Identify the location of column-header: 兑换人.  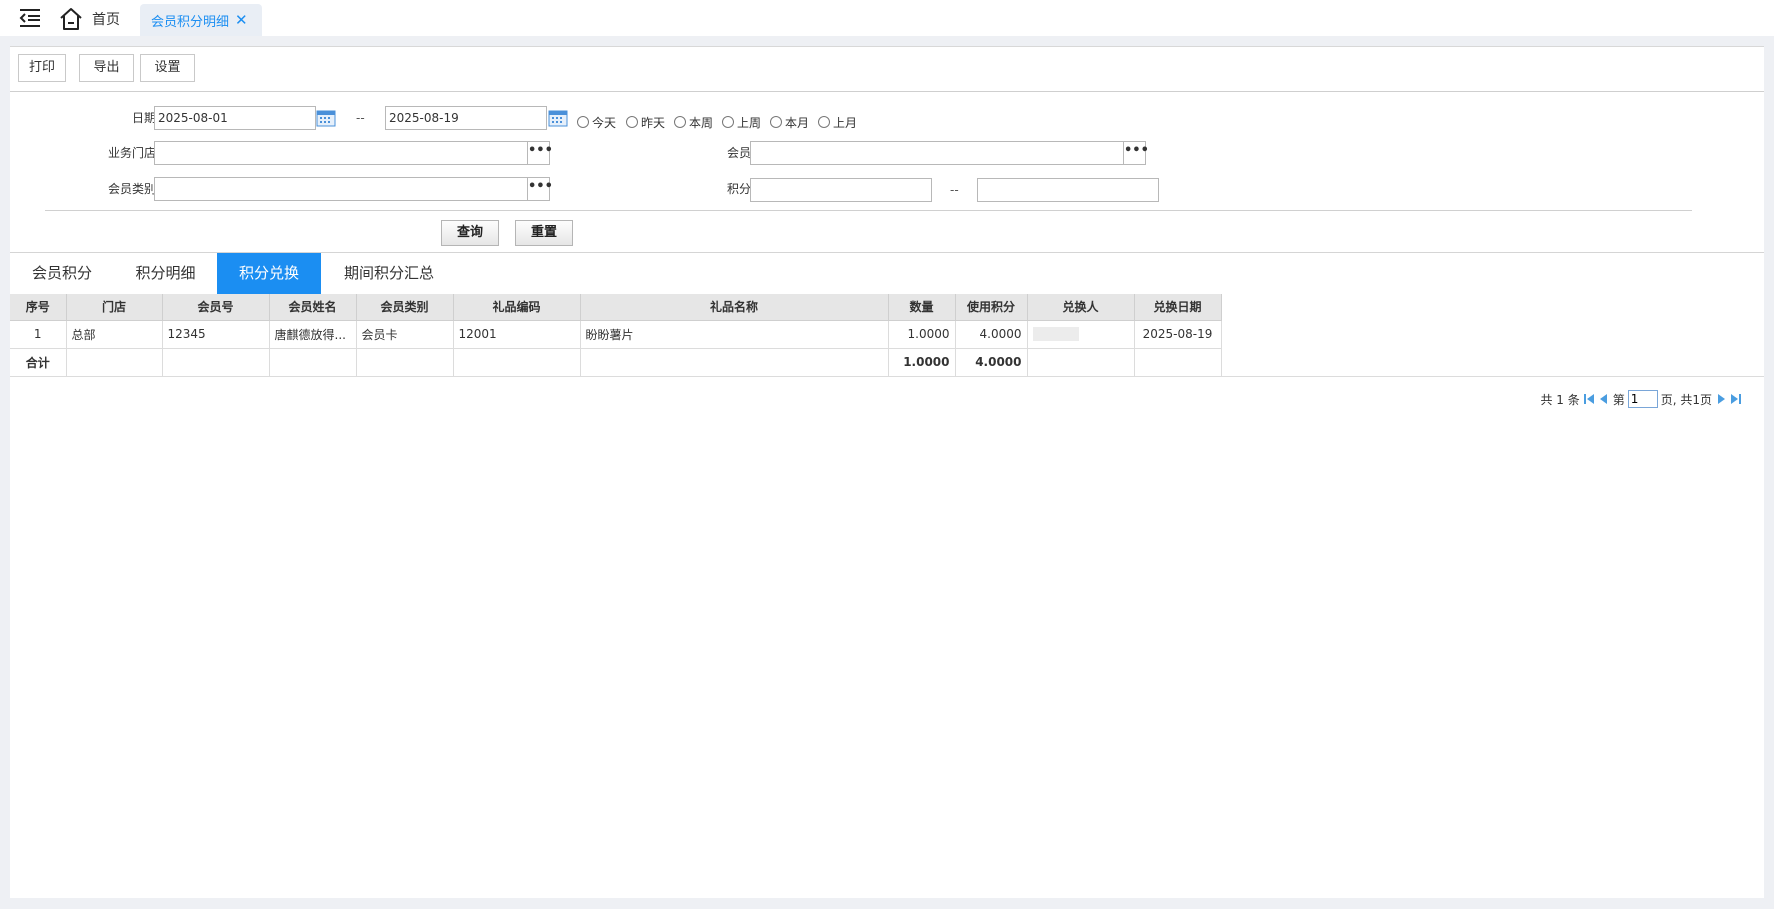
(1081, 307).